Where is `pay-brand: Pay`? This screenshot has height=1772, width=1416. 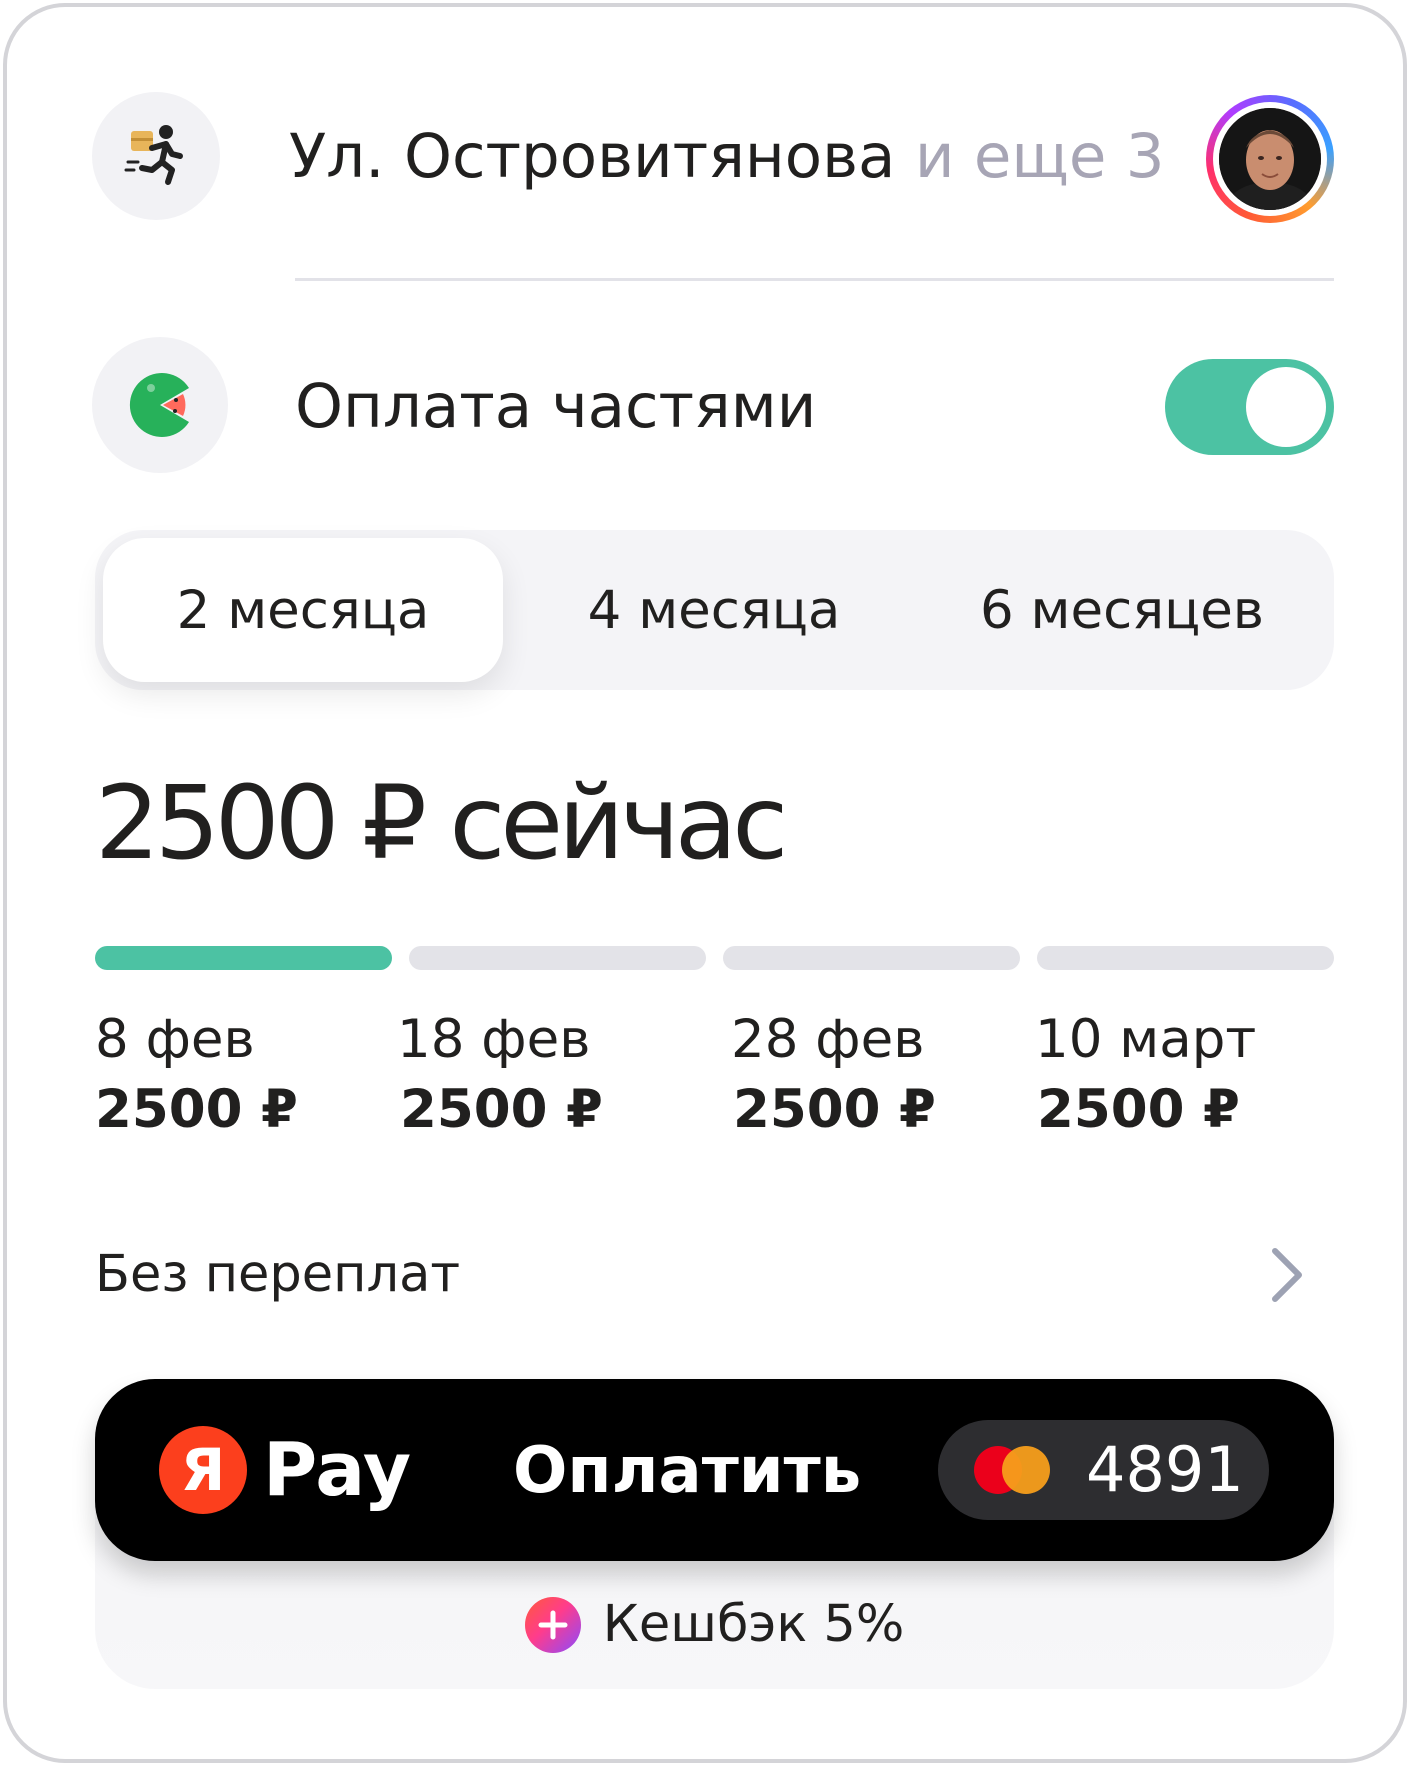 pay-brand: Pay is located at coordinates (337, 1470).